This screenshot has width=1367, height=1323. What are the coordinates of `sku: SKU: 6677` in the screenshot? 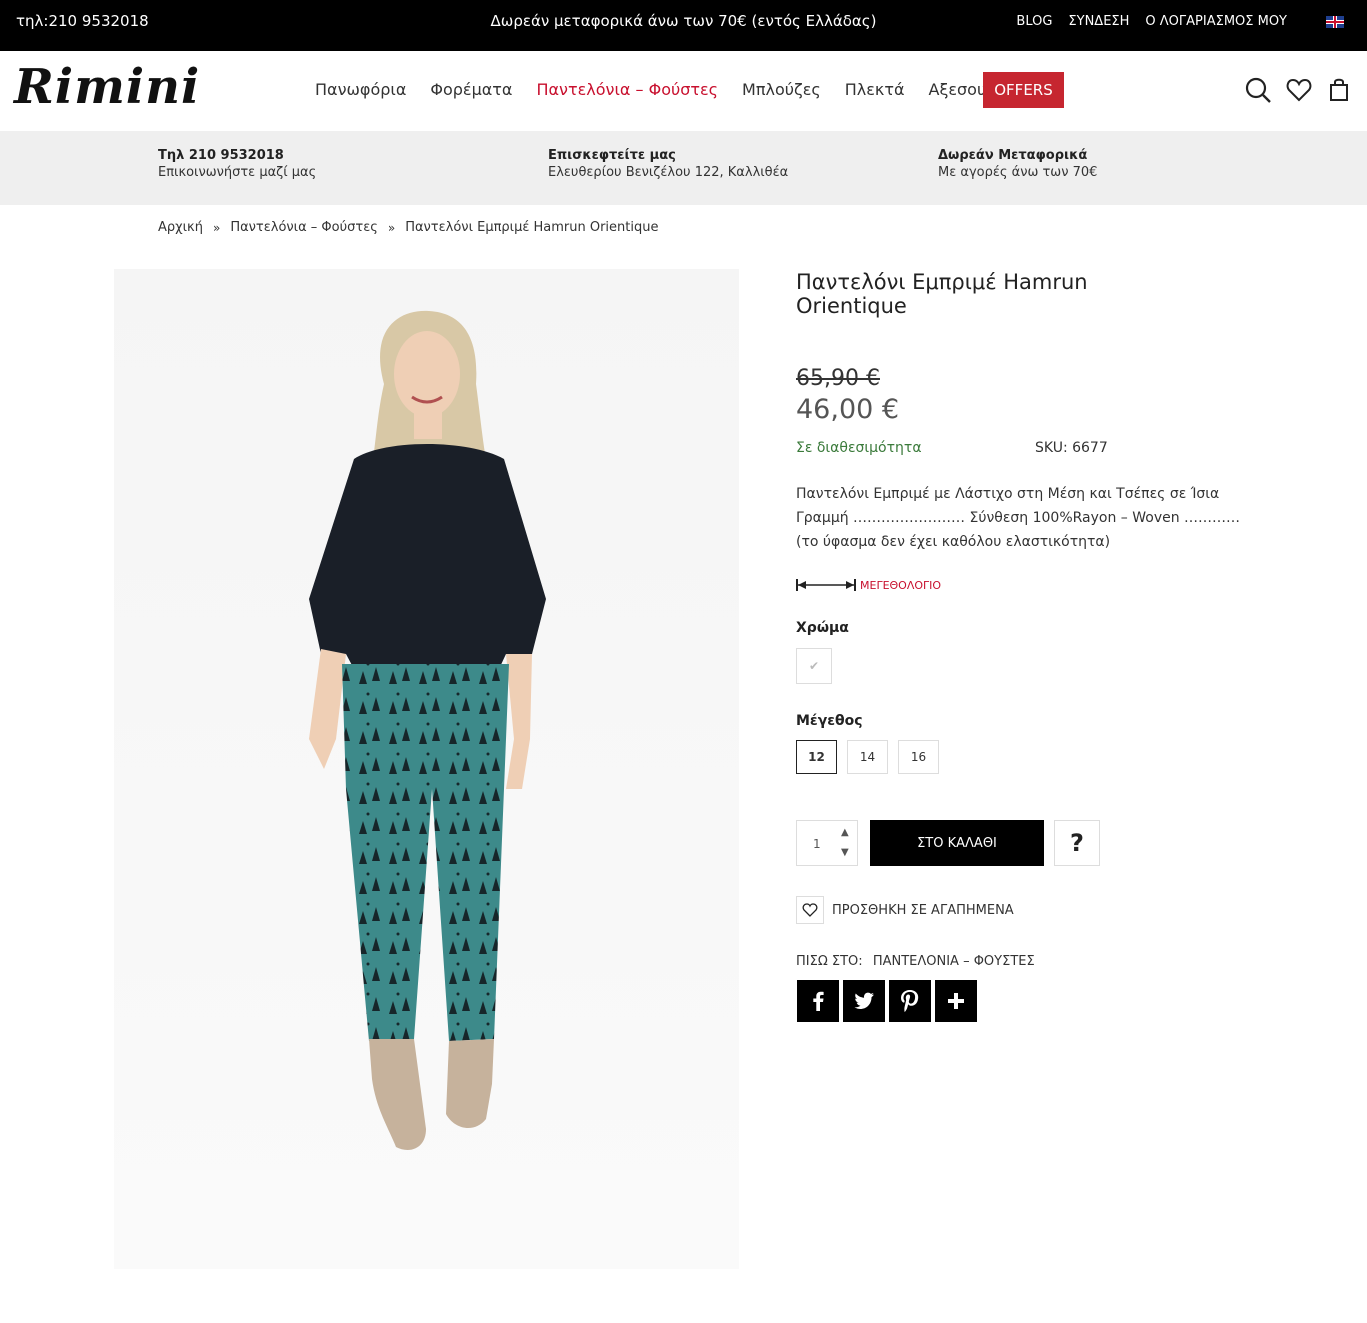 It's located at (1071, 448).